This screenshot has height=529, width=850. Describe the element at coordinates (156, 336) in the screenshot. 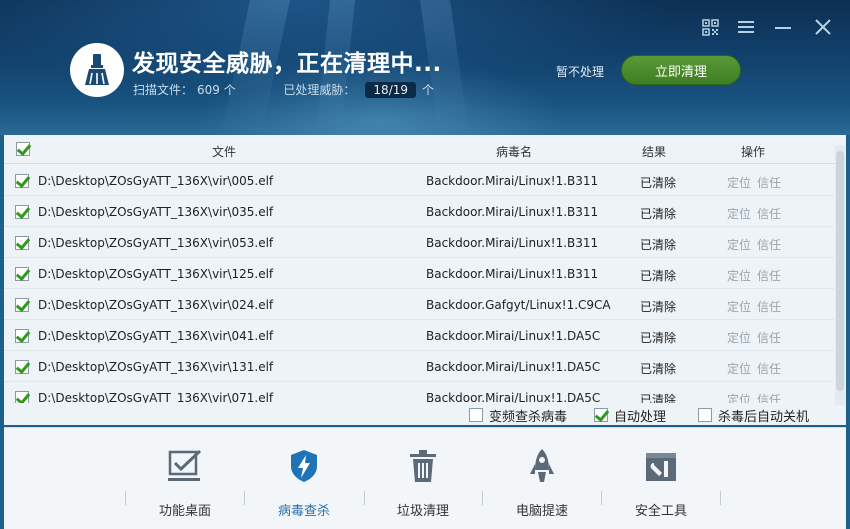

I see `file-path: D:\Desktop\ZOsGyATT_136X\vir\041.elf` at that location.